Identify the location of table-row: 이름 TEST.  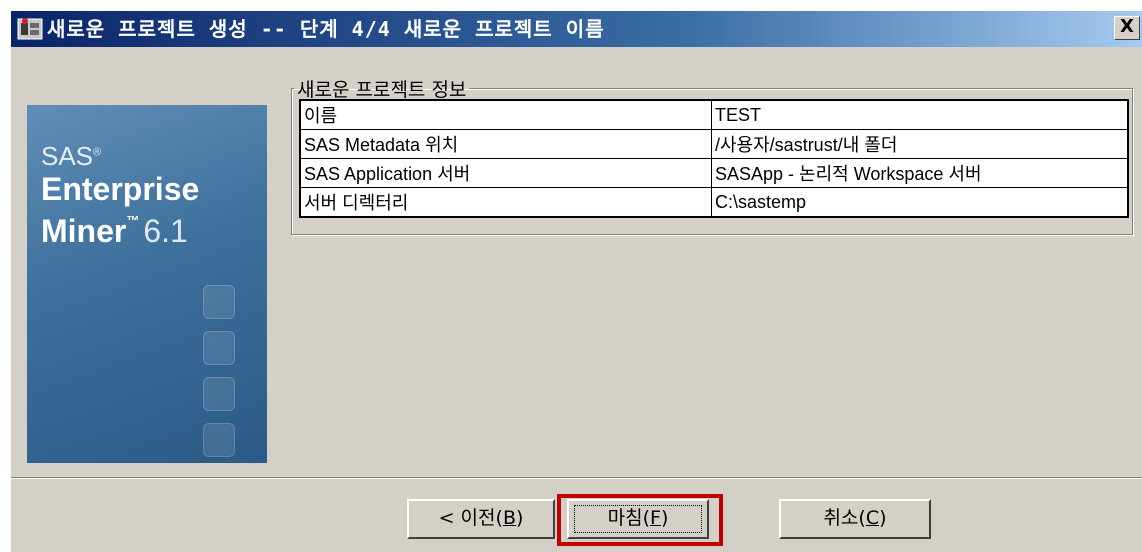
(714, 114).